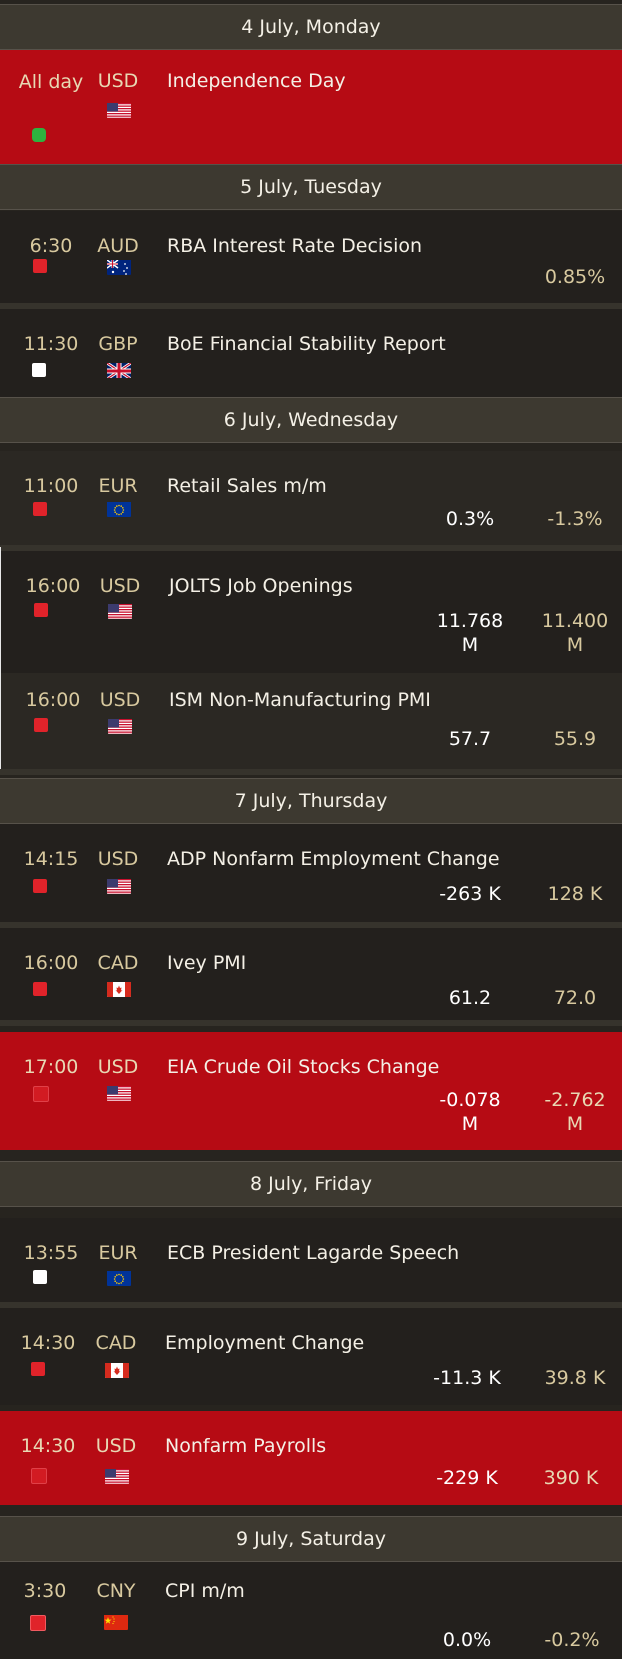 Image resolution: width=622 pixels, height=1659 pixels. I want to click on gb-flag-icon, so click(119, 370).